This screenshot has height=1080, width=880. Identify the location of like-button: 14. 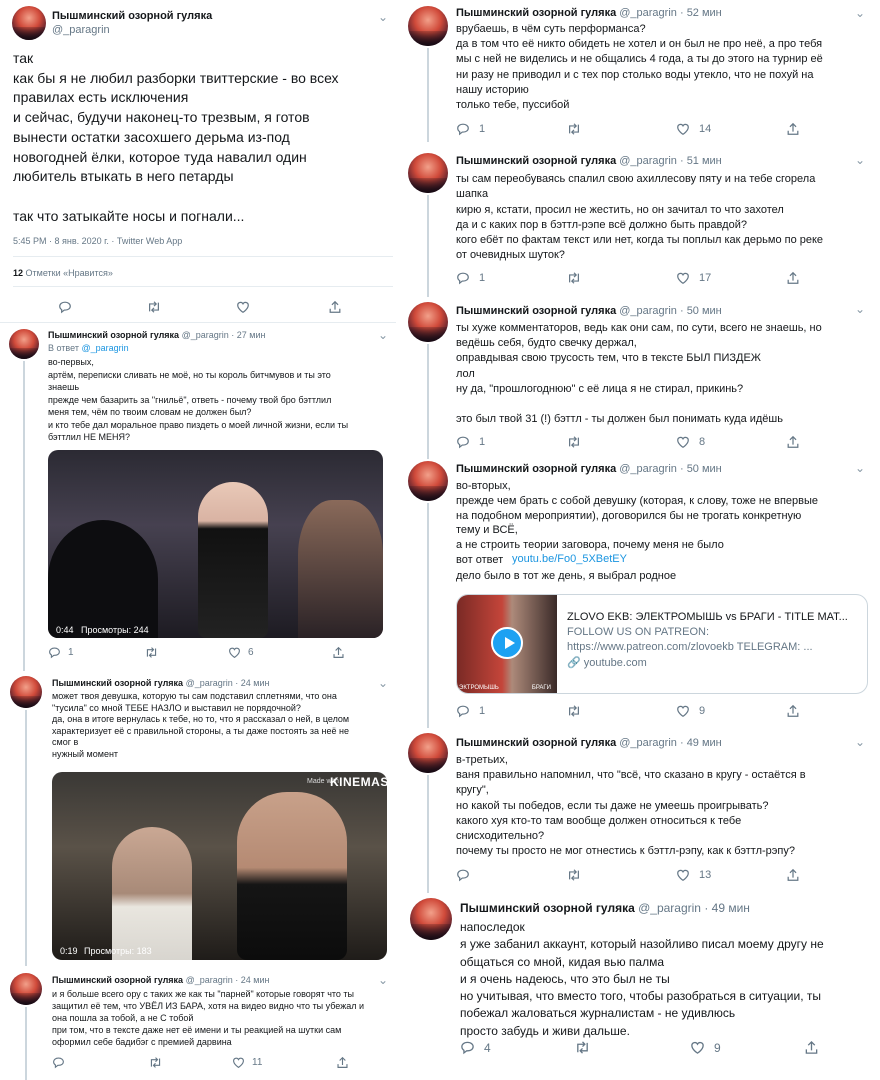
(693, 129).